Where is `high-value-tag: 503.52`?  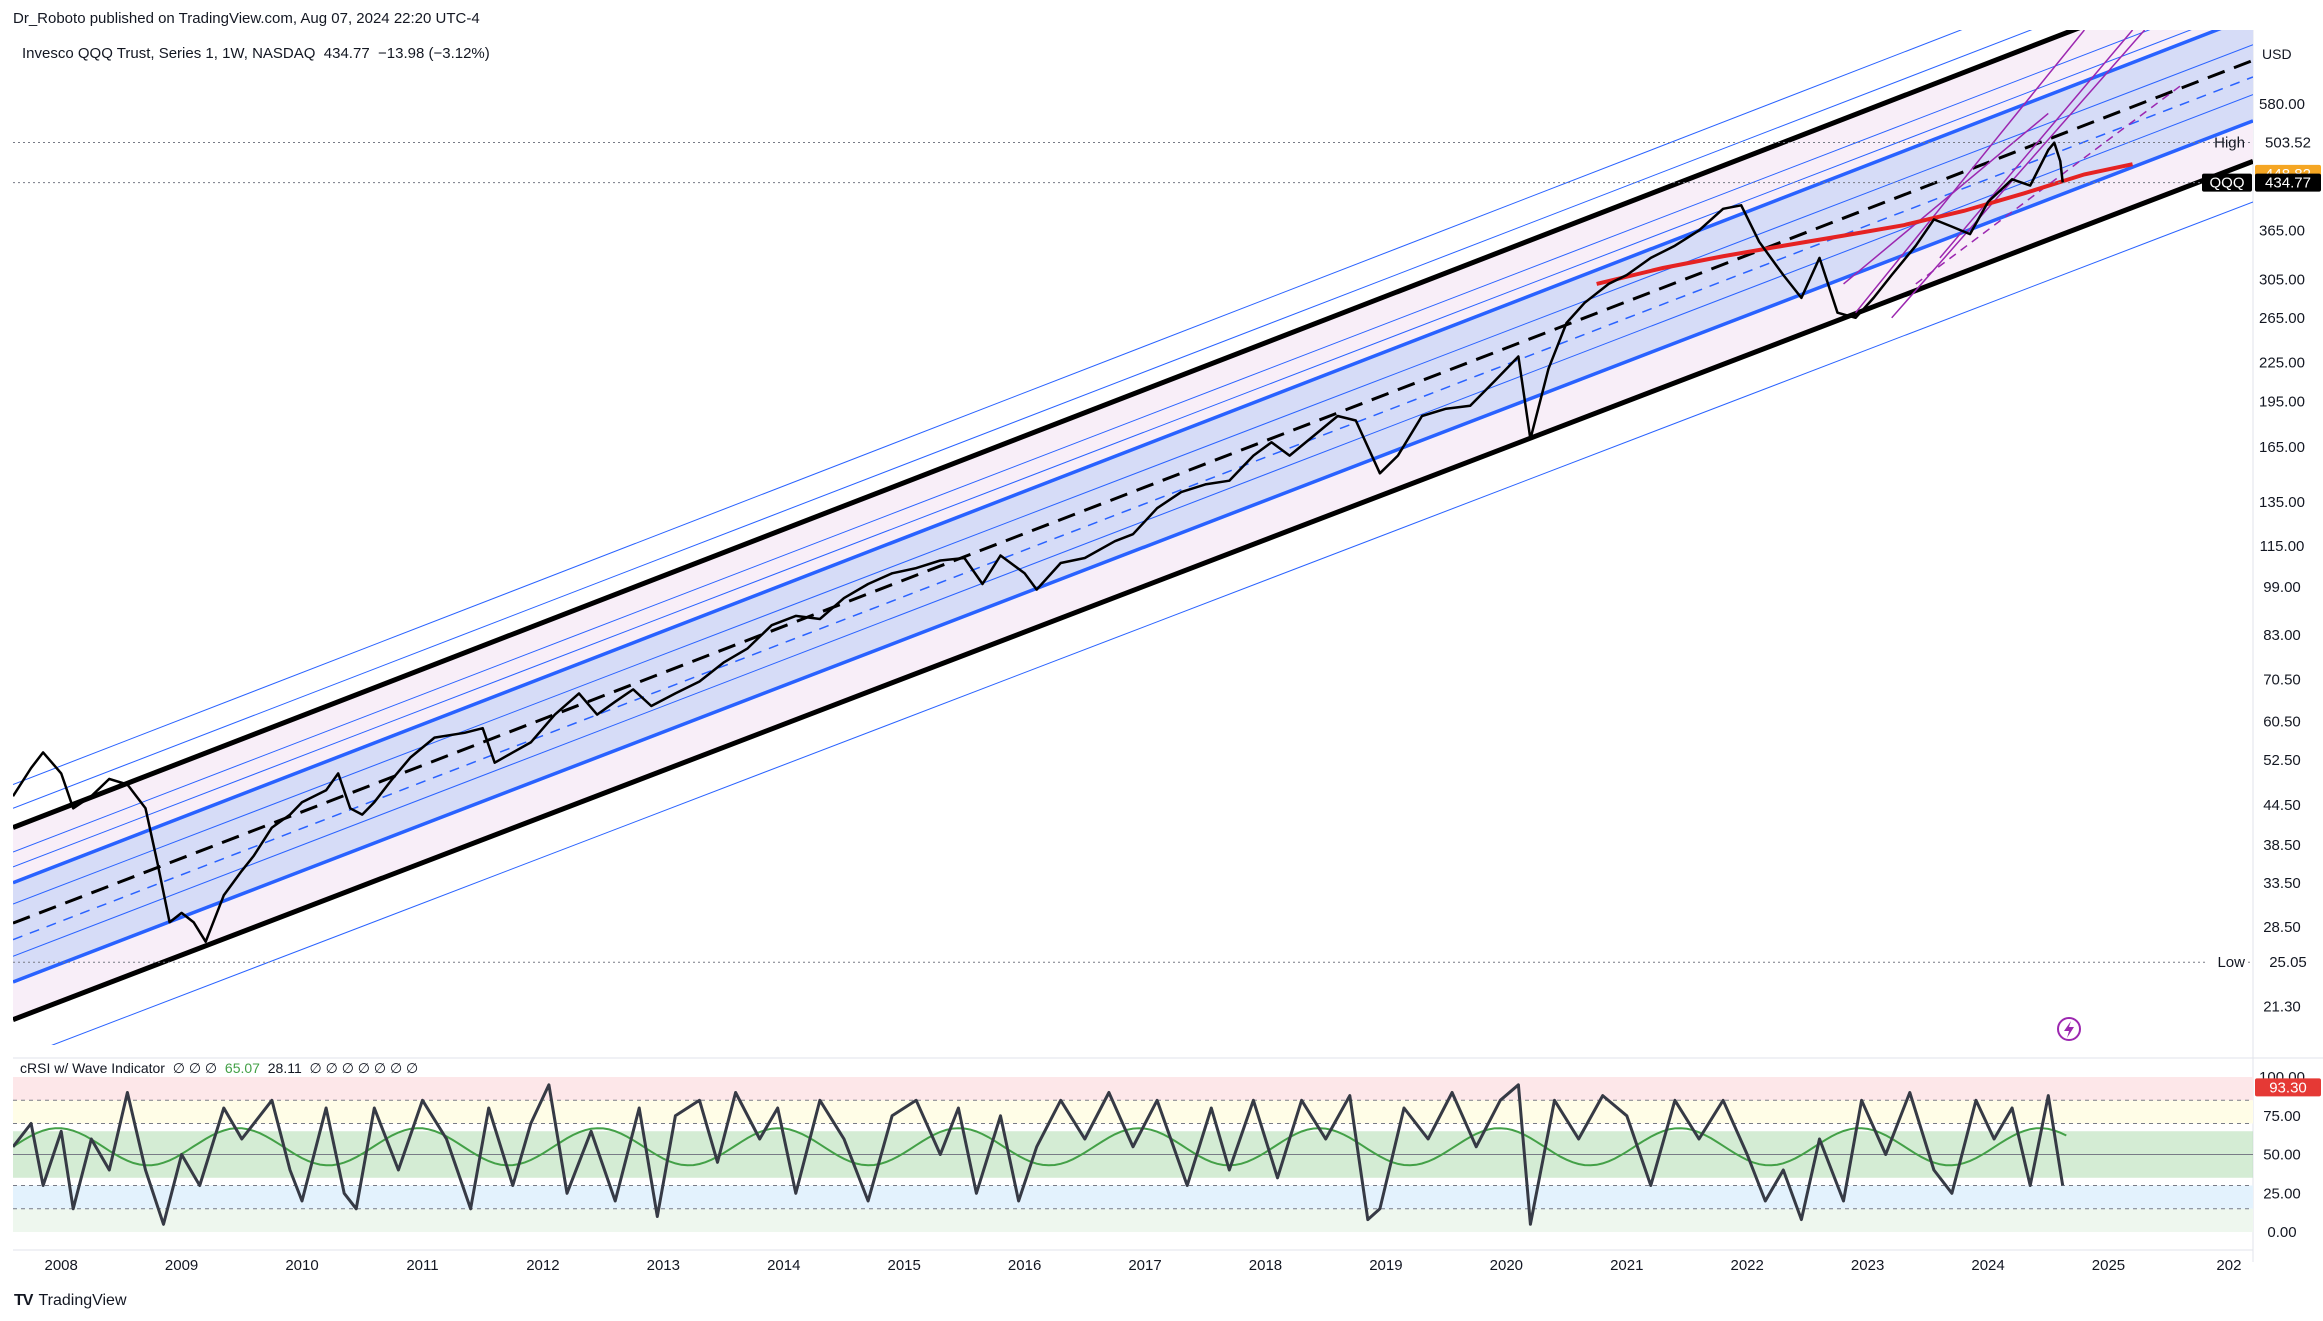
high-value-tag: 503.52 is located at coordinates (2288, 142).